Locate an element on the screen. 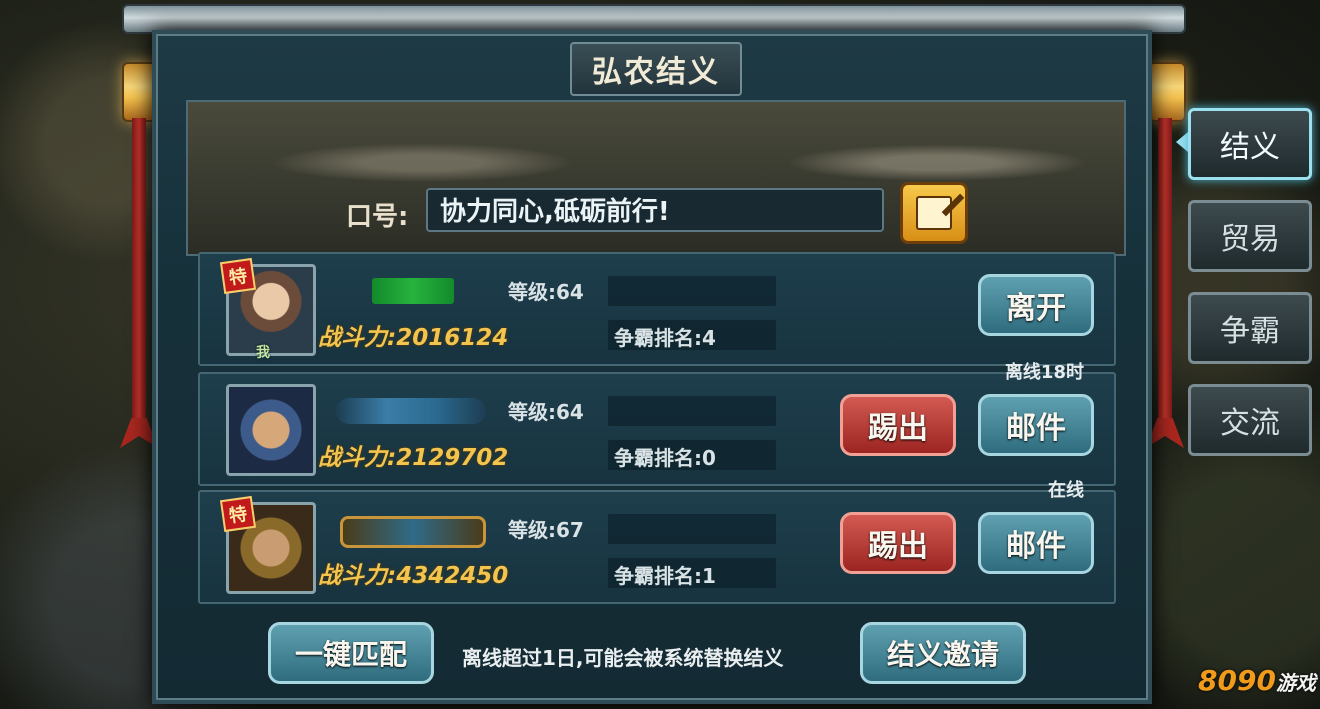 This screenshot has height=709, width=1320. tab-exchange: 交流 is located at coordinates (1250, 420).